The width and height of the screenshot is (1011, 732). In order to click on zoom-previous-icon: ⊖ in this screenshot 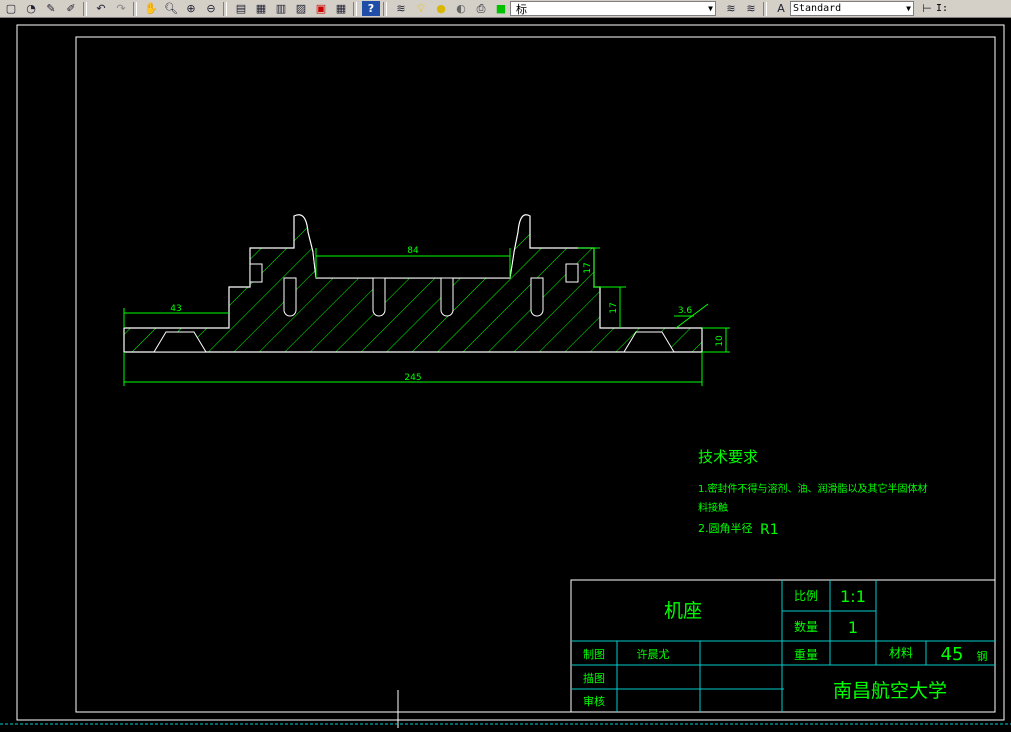, I will do `click(211, 8)`.